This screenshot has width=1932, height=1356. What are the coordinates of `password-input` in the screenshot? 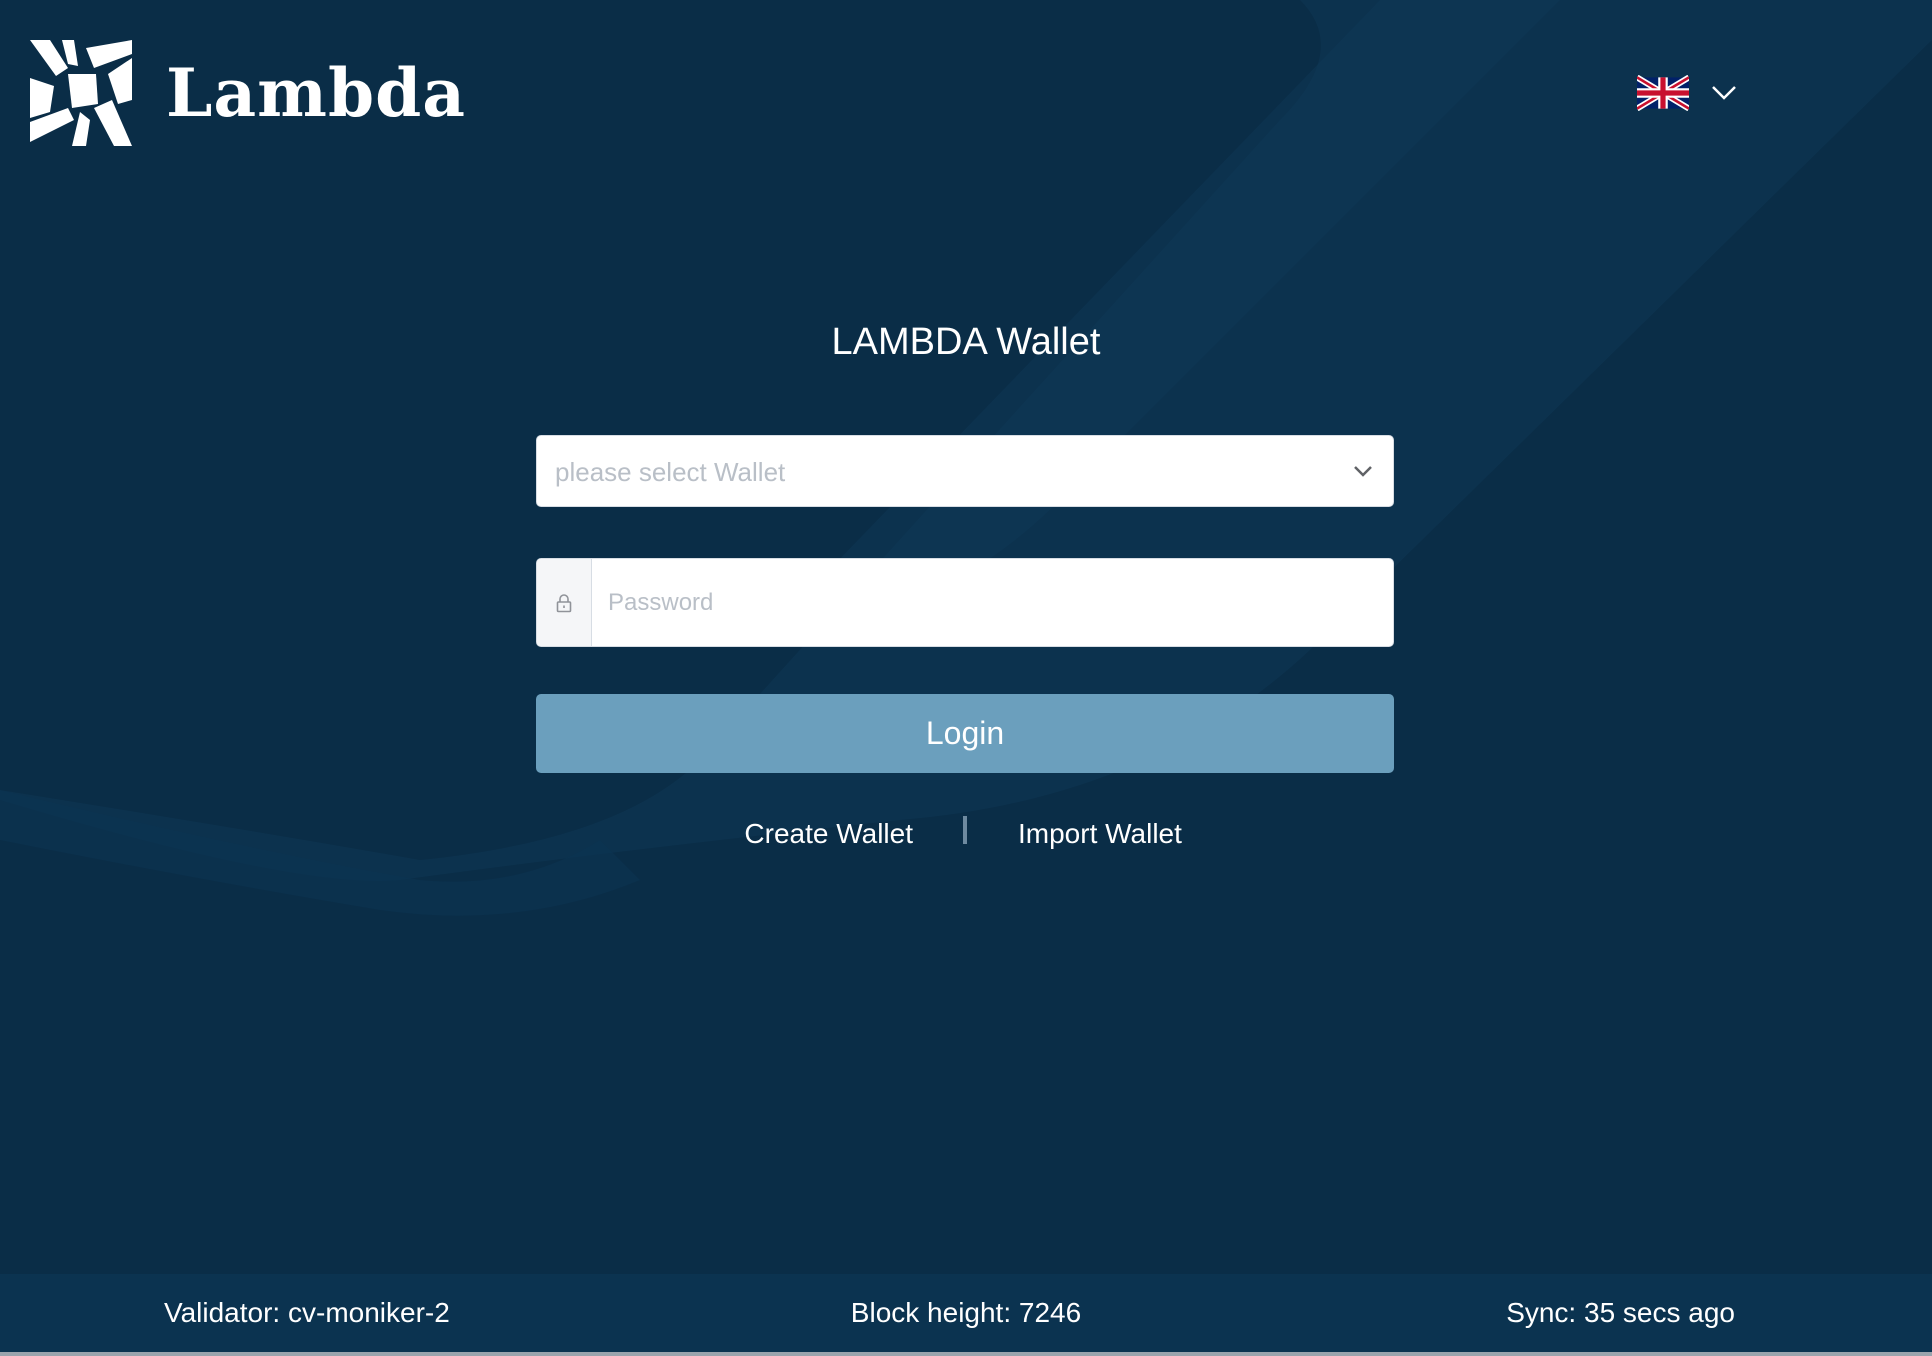 It's located at (992, 602).